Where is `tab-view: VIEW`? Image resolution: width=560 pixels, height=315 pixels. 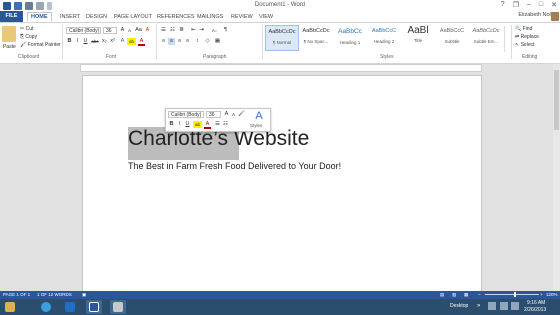 tab-view: VIEW is located at coordinates (266, 17).